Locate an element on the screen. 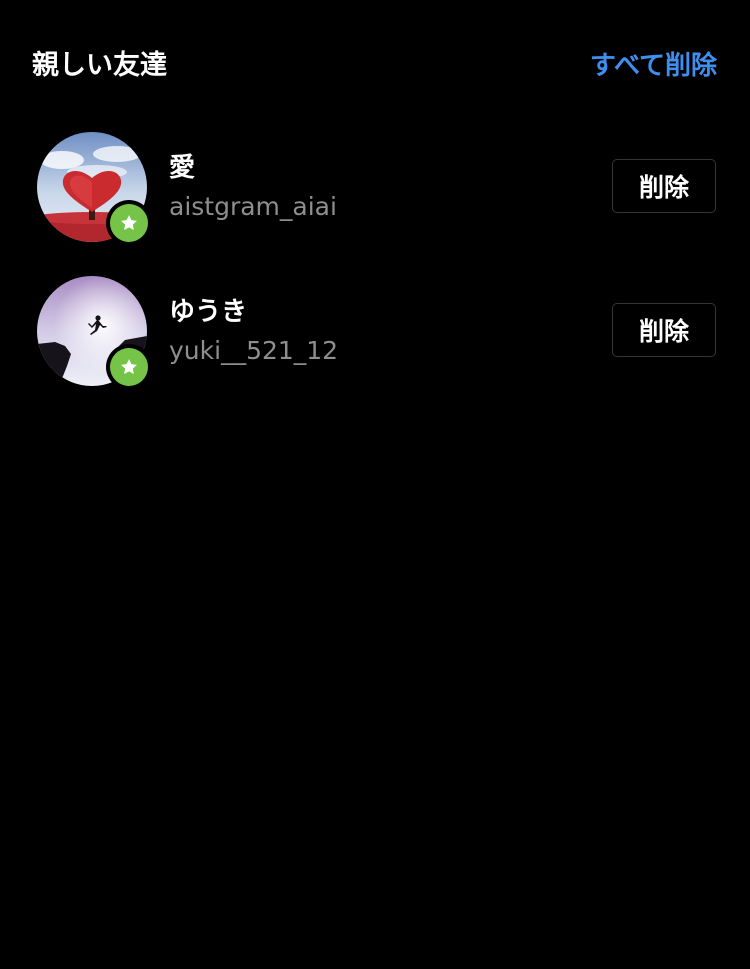 The height and width of the screenshot is (969, 750). friend-name: 愛 is located at coordinates (182, 168).